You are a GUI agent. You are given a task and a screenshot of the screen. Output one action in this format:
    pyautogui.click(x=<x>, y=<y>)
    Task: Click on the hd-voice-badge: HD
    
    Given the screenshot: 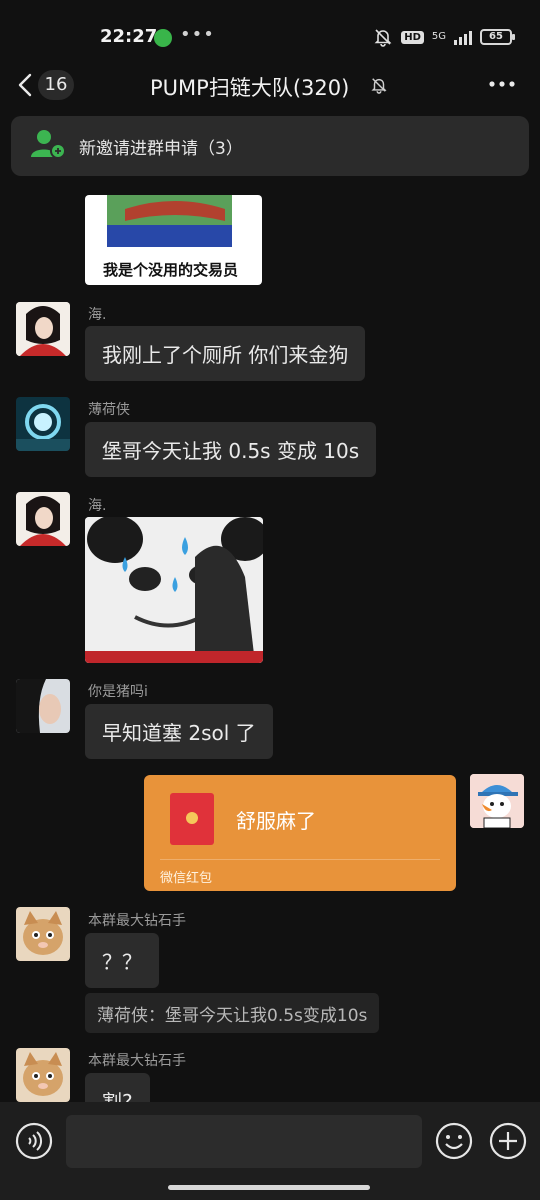 What is the action you would take?
    pyautogui.click(x=412, y=37)
    